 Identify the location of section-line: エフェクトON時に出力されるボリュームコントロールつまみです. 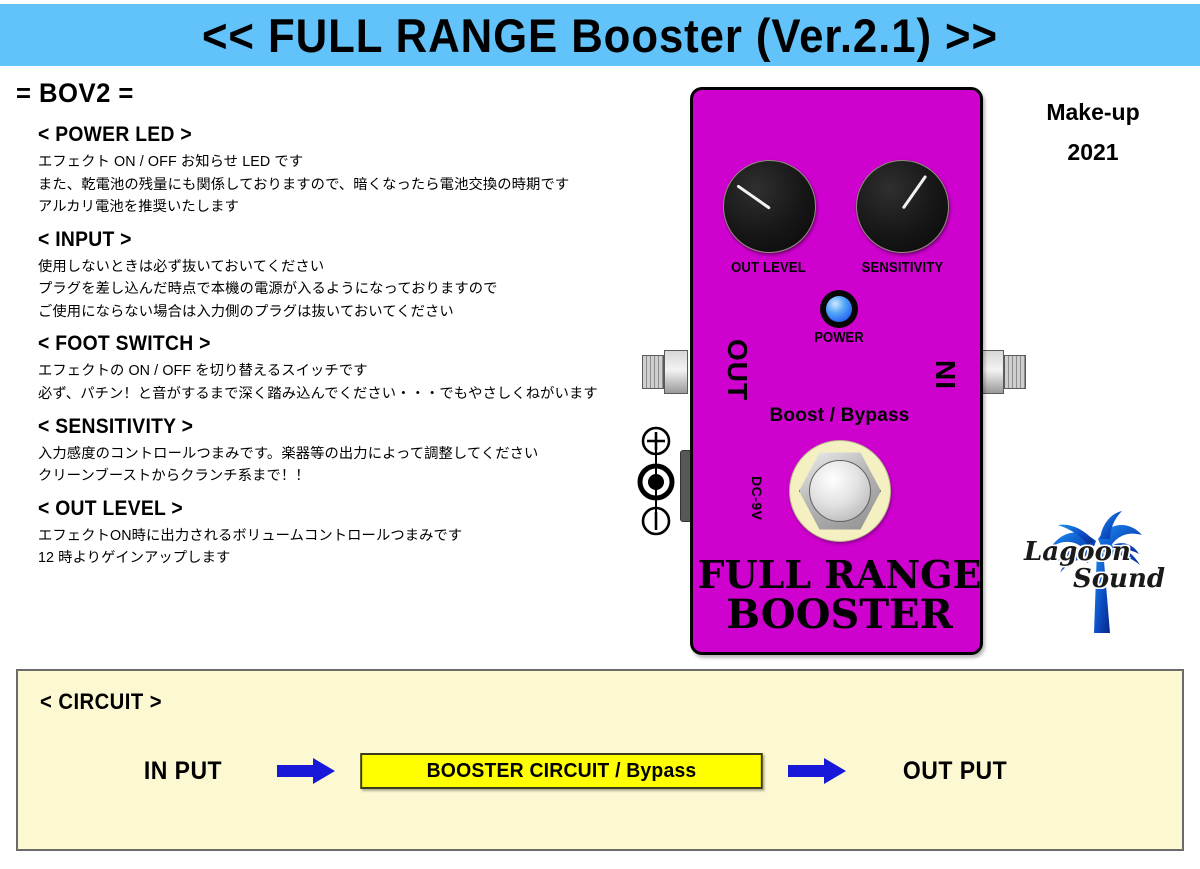
(250, 535).